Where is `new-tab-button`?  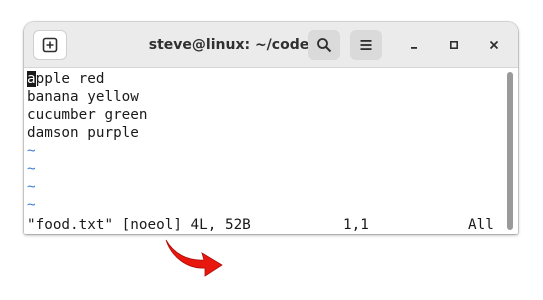 new-tab-button is located at coordinates (50, 45).